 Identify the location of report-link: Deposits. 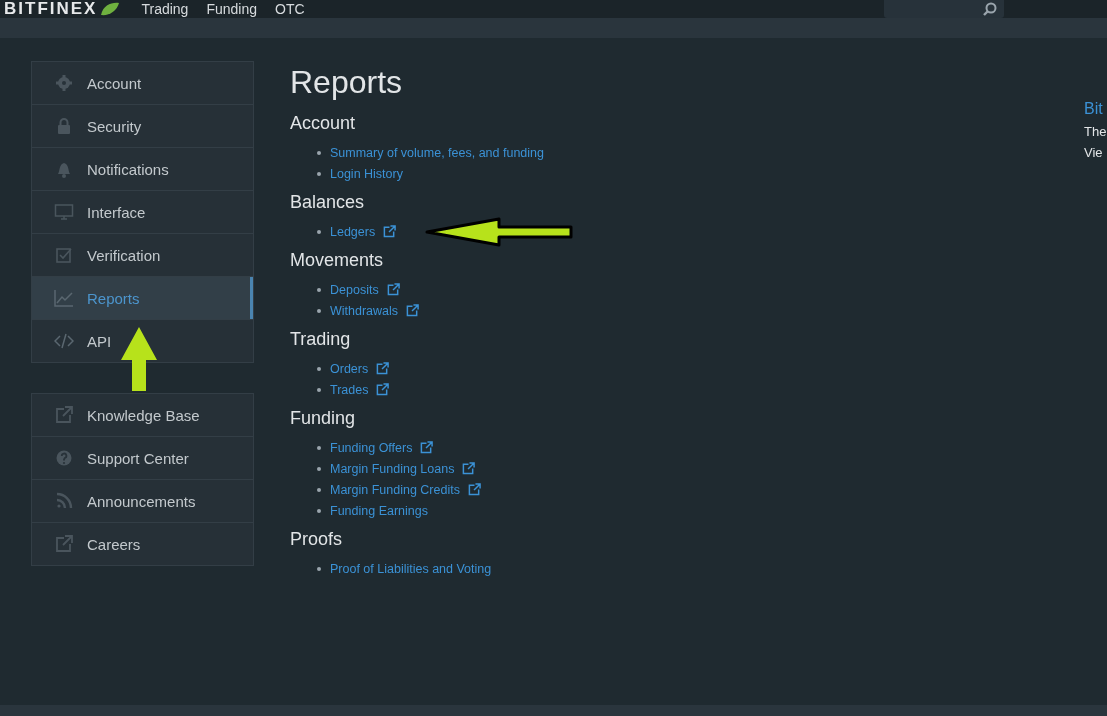
(354, 289).